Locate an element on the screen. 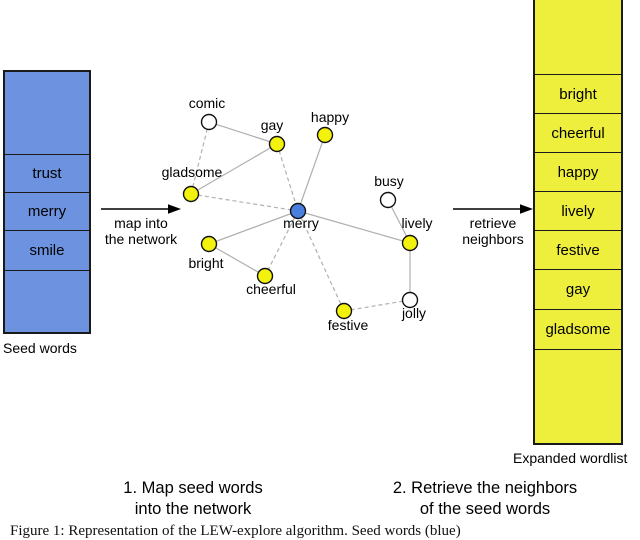 The width and height of the screenshot is (640, 540). graph-node-label-bright: bright is located at coordinates (205, 263).